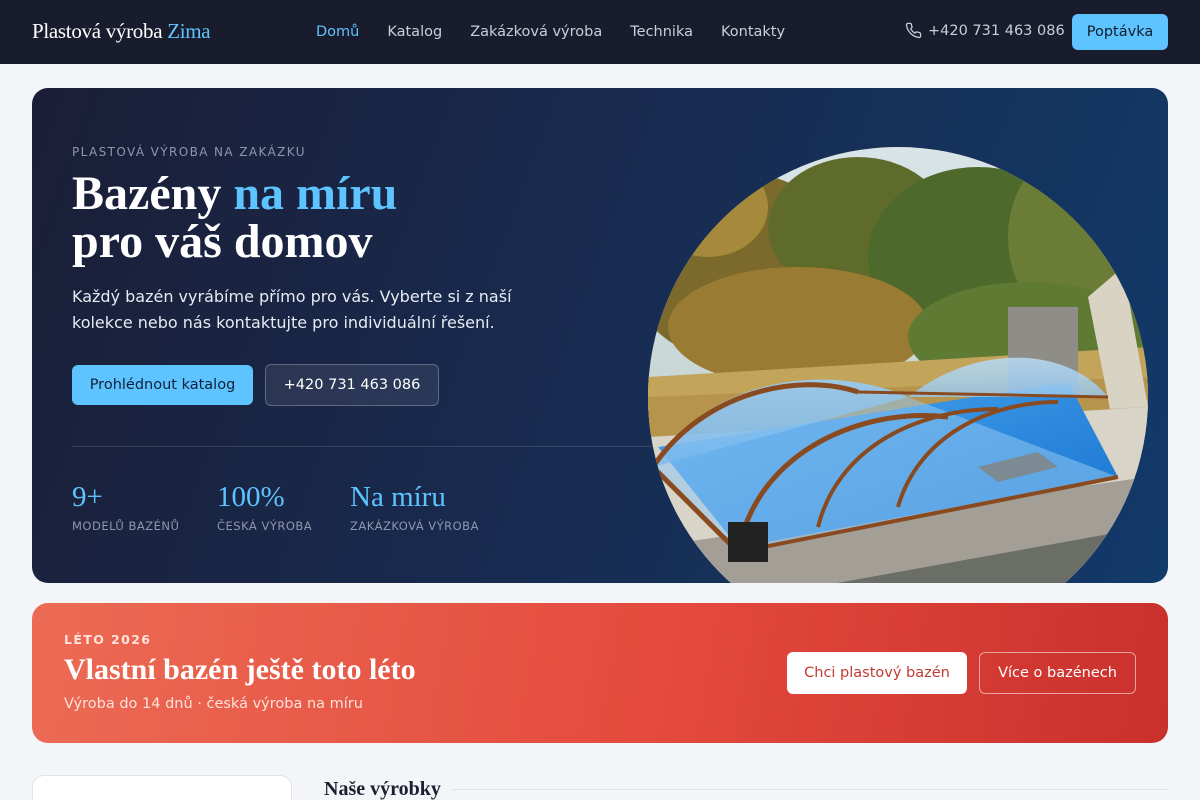 This screenshot has width=1200, height=800. I want to click on hero-phone-button: +420 731 463 086, so click(352, 385).